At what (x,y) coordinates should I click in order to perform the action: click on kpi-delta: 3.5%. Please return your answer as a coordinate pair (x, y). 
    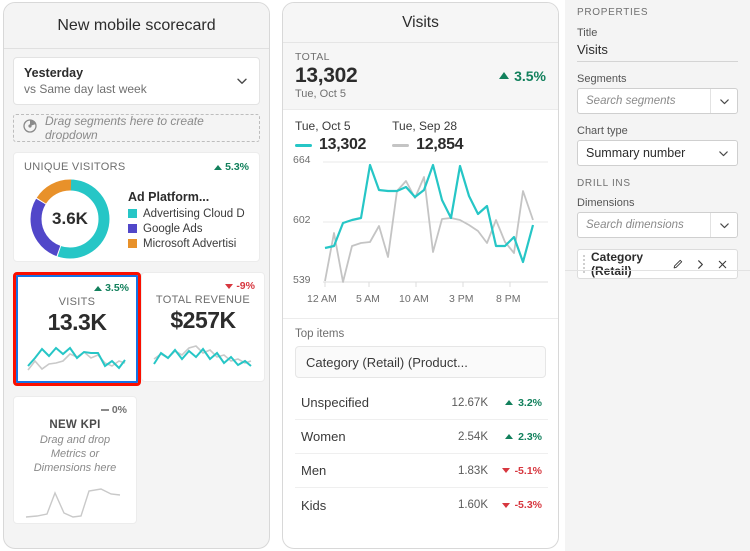
    Looking at the image, I should click on (111, 288).